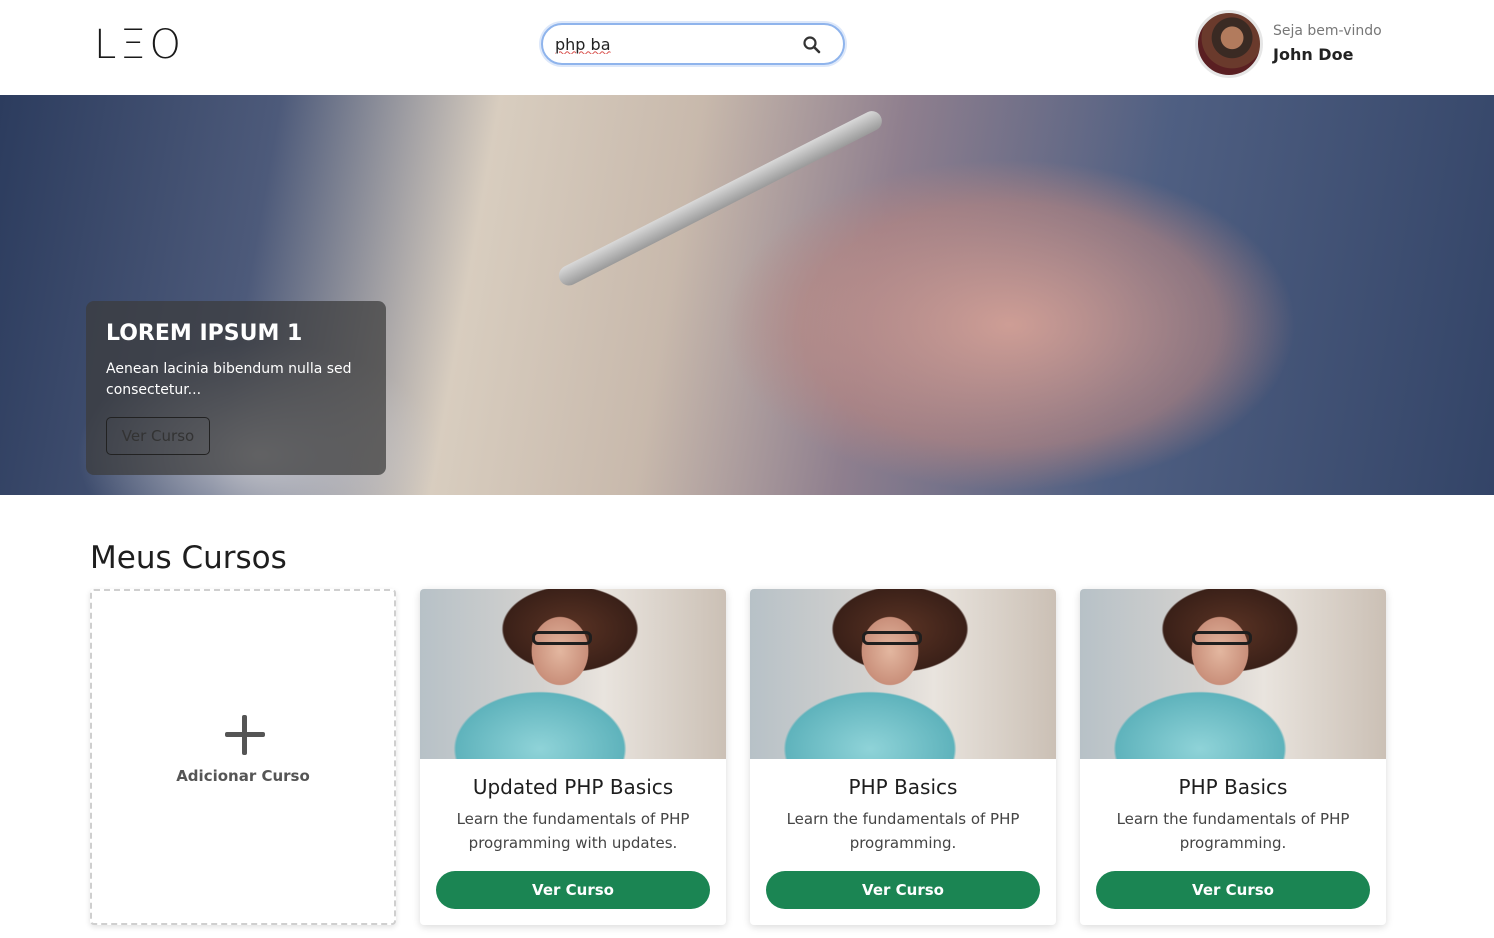  Describe the element at coordinates (243, 757) in the screenshot. I see `add-course-card: Adicionar Curso` at that location.